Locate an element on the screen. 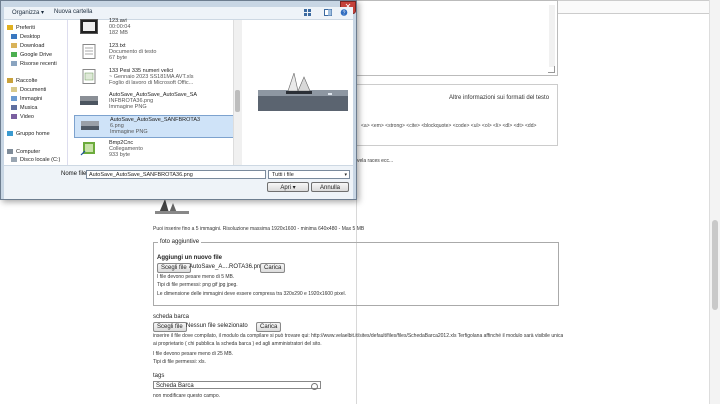 The height and width of the screenshot is (404, 720). nav-item-disk-c: Disco locale (C:) is located at coordinates (35, 160).